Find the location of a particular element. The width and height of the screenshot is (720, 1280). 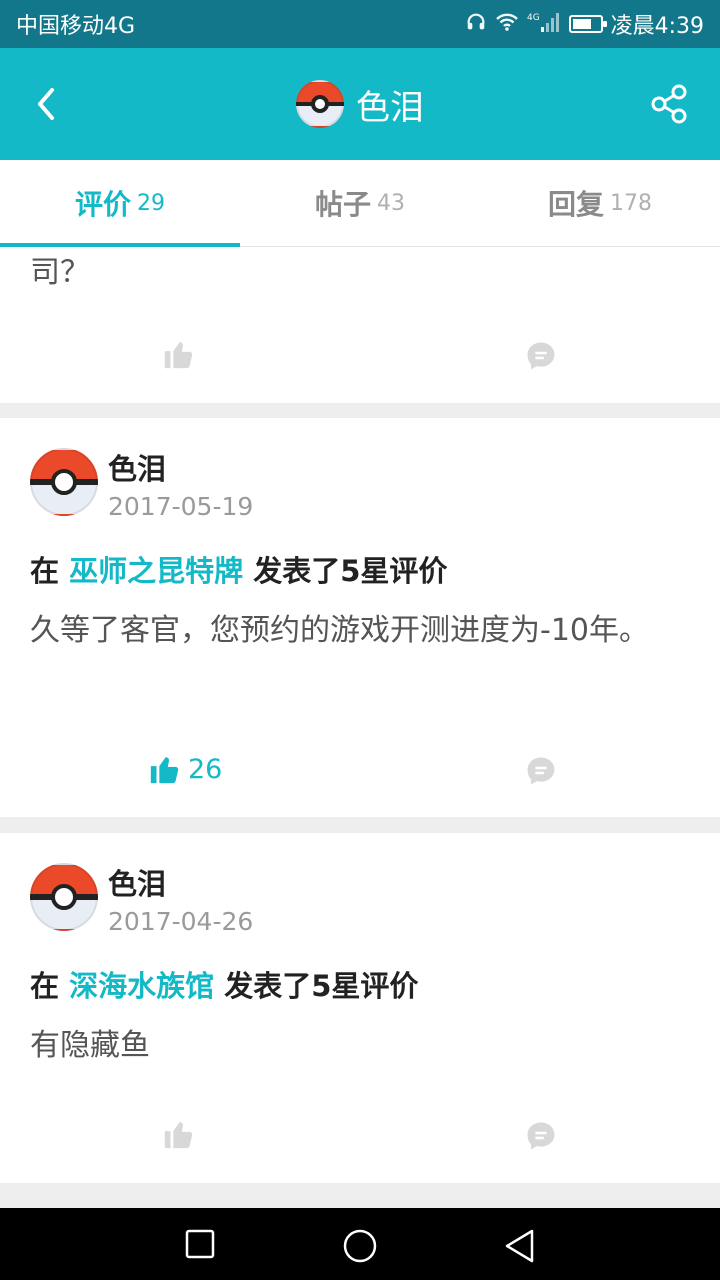

tab-replies: 回复 178 is located at coordinates (600, 203).